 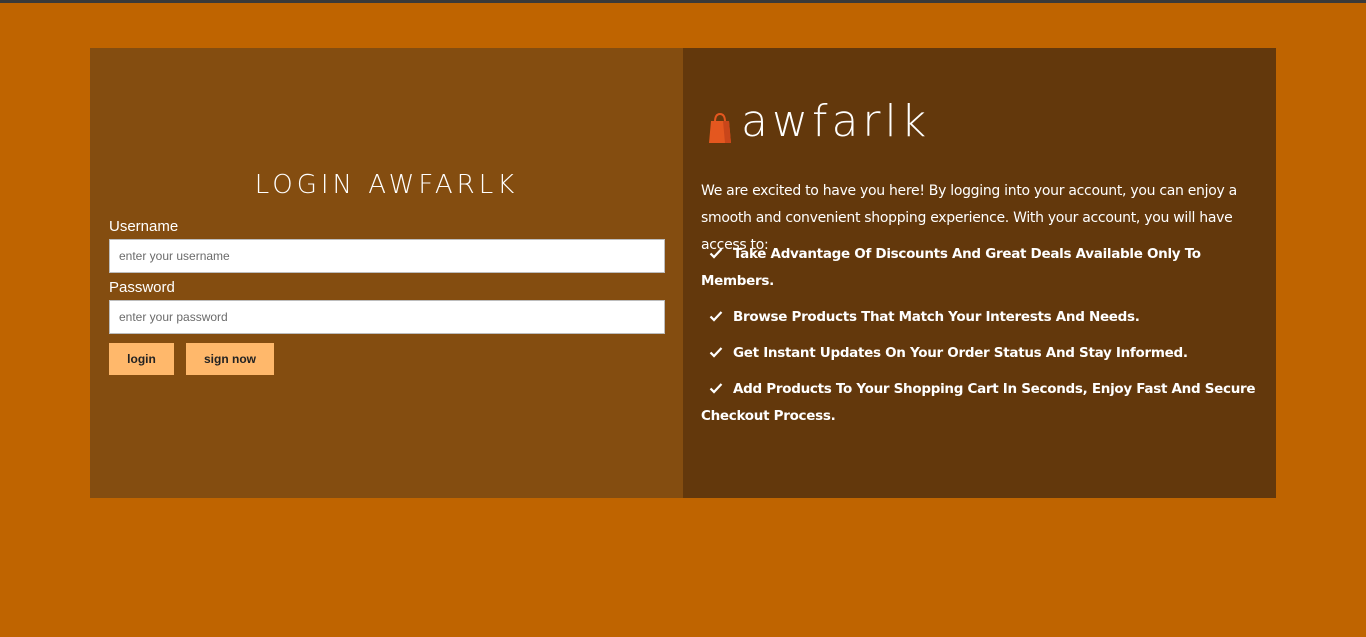 What do you see at coordinates (141, 359) in the screenshot?
I see `login-button: login` at bounding box center [141, 359].